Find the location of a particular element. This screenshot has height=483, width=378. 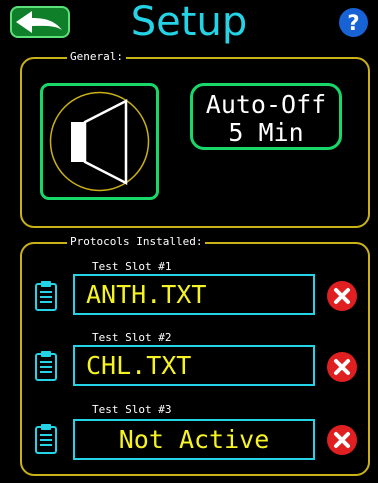

slot-2-value: CHL.TXT is located at coordinates (139, 365).